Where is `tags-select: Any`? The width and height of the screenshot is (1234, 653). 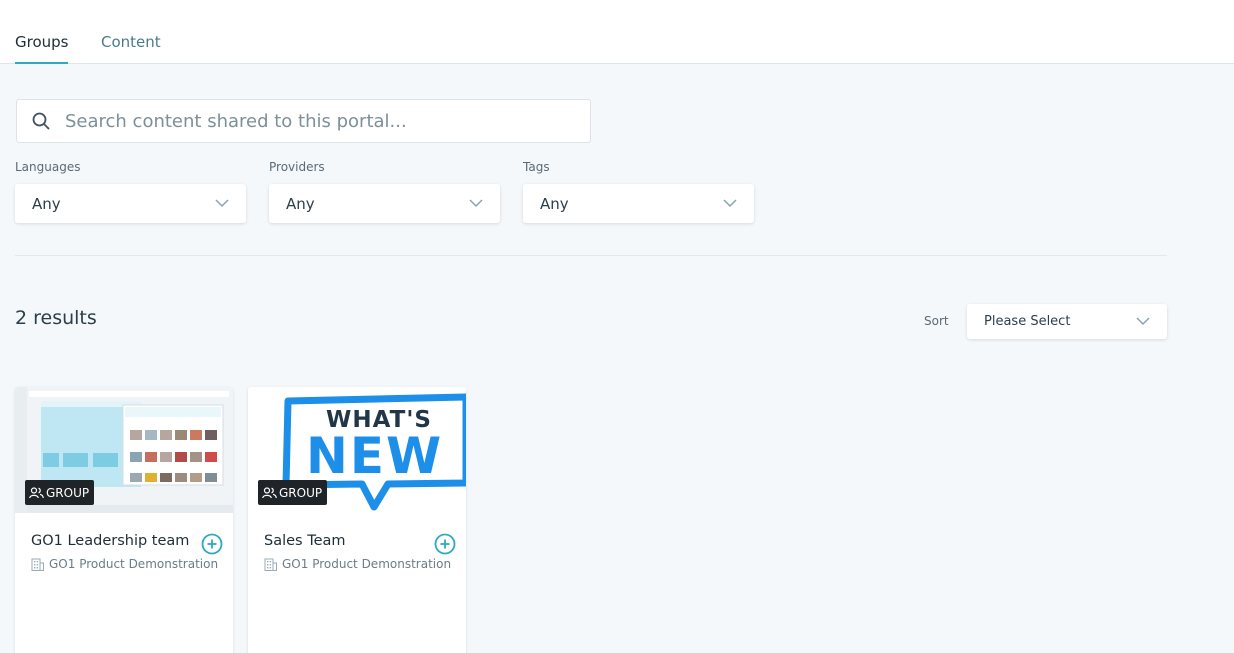 tags-select: Any is located at coordinates (638, 203).